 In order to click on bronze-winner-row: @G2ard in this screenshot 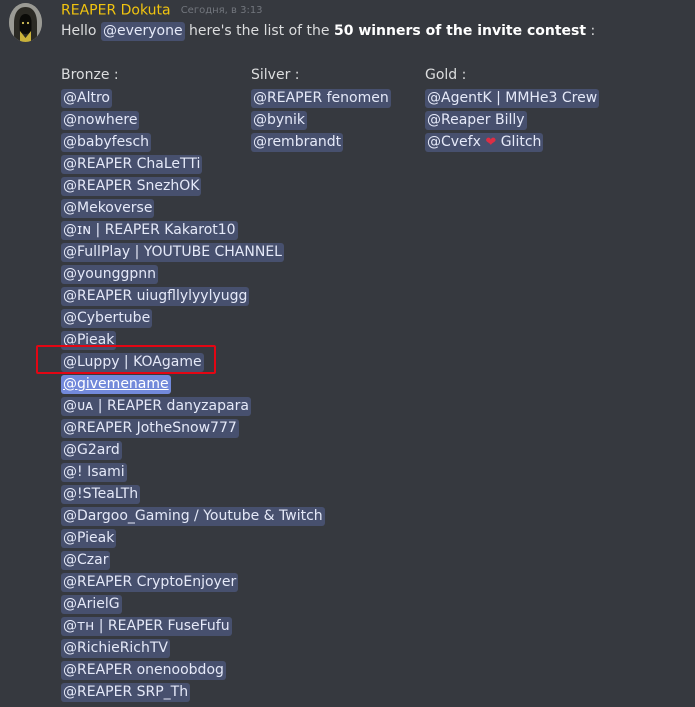, I will do `click(193, 450)`.